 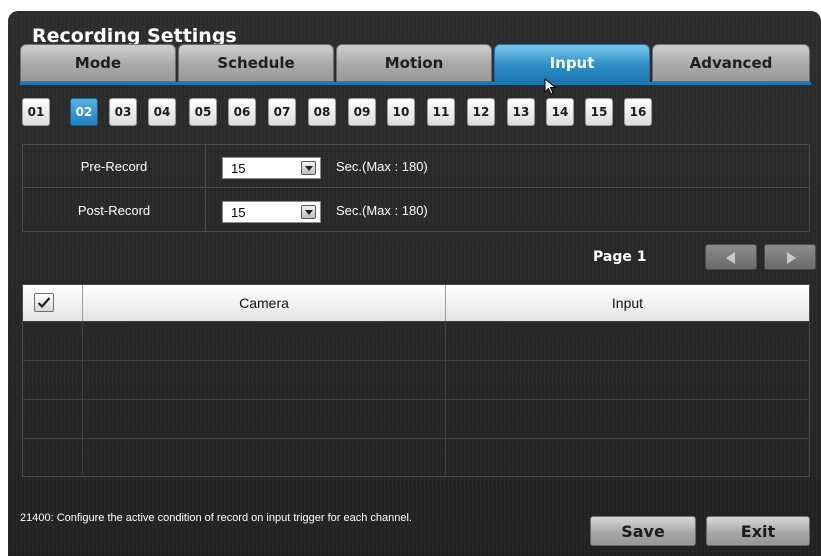 What do you see at coordinates (123, 112) in the screenshot?
I see `channel-button-03: 03` at bounding box center [123, 112].